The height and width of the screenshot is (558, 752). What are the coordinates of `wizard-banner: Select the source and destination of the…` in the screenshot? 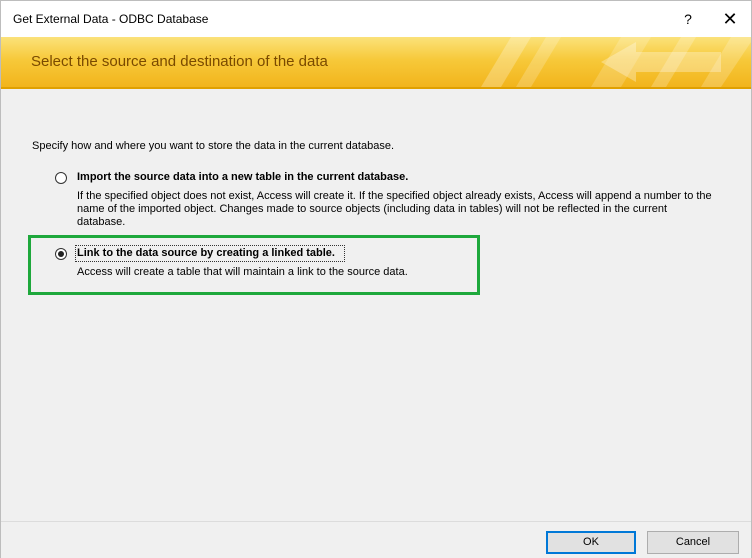 It's located at (376, 62).